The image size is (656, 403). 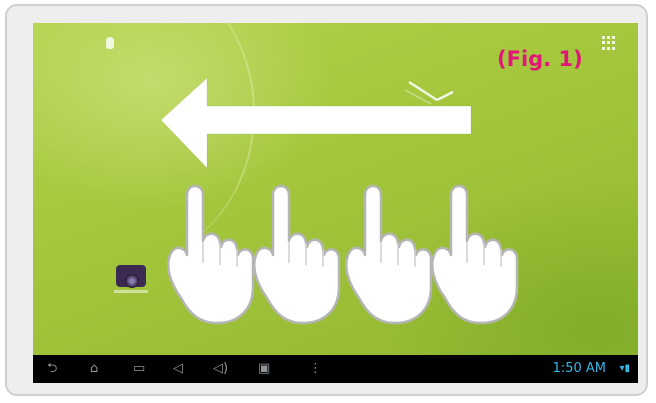 I want to click on volume-up-icon: ◁), so click(x=220, y=369).